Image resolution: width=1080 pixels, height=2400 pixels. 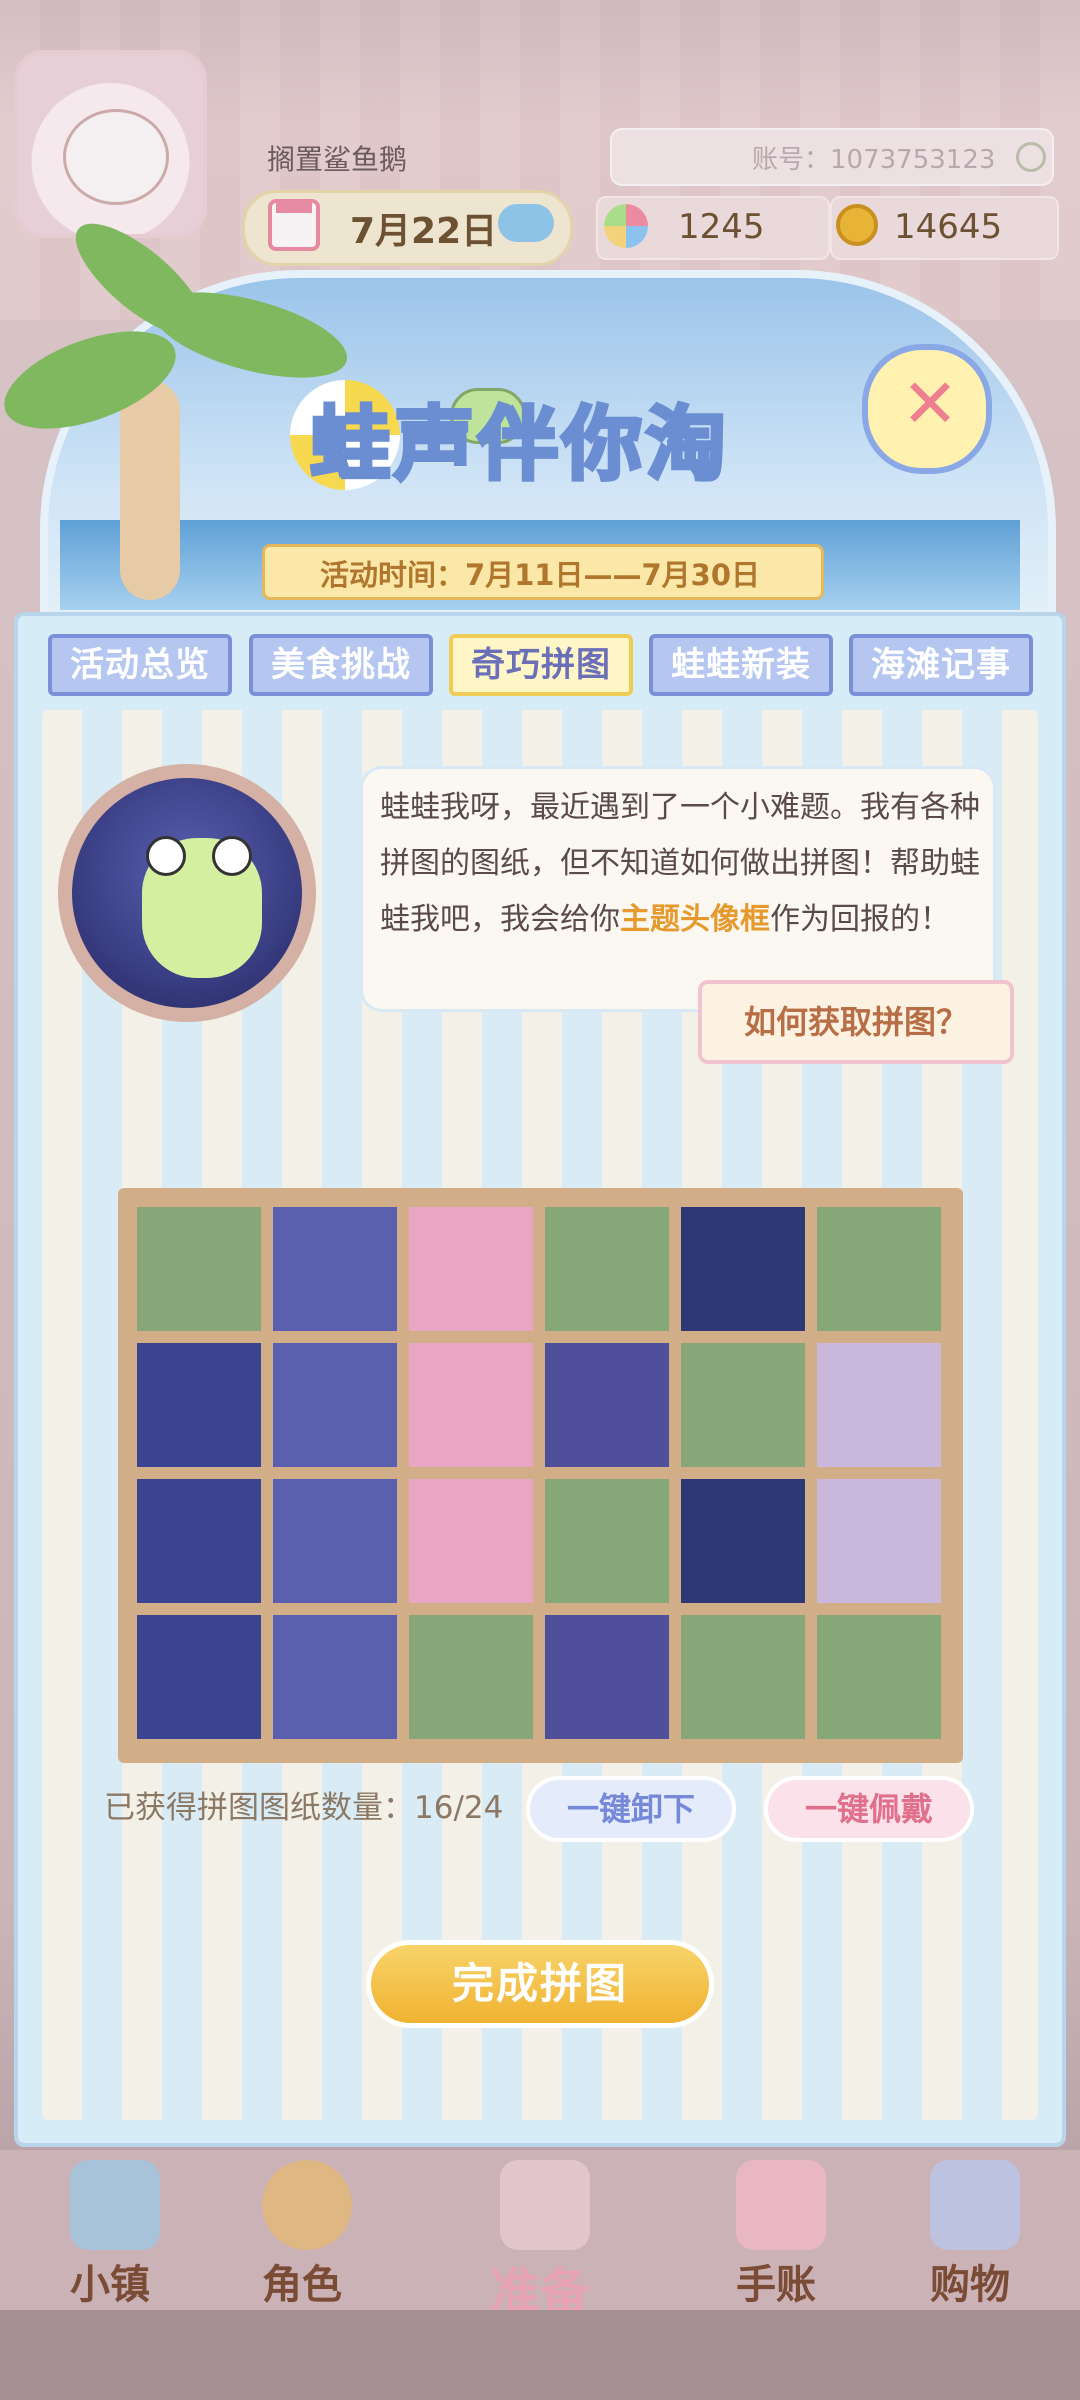 I want to click on how-to-get-puzzle-button: 如何获取拼图？, so click(x=856, y=1022).